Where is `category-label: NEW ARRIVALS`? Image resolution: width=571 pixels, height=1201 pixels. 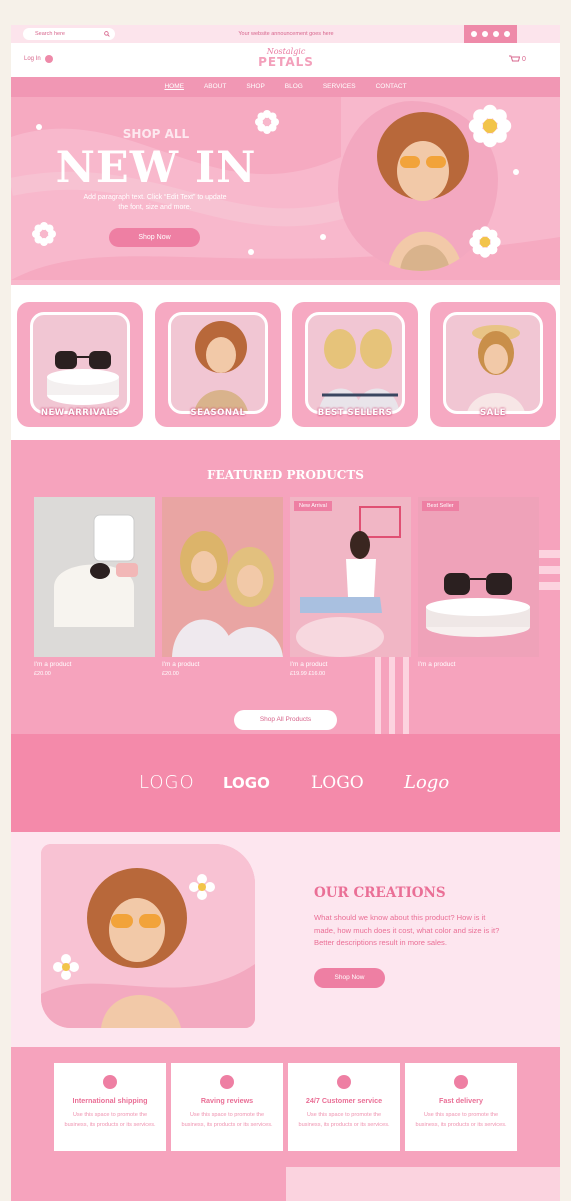 category-label: NEW ARRIVALS is located at coordinates (80, 413).